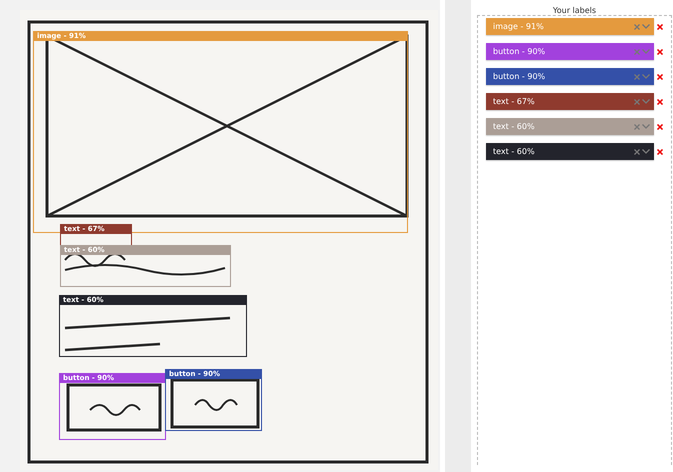 The image size is (673, 472). Describe the element at coordinates (575, 10) in the screenshot. I see `panel-title: Your labels` at that location.